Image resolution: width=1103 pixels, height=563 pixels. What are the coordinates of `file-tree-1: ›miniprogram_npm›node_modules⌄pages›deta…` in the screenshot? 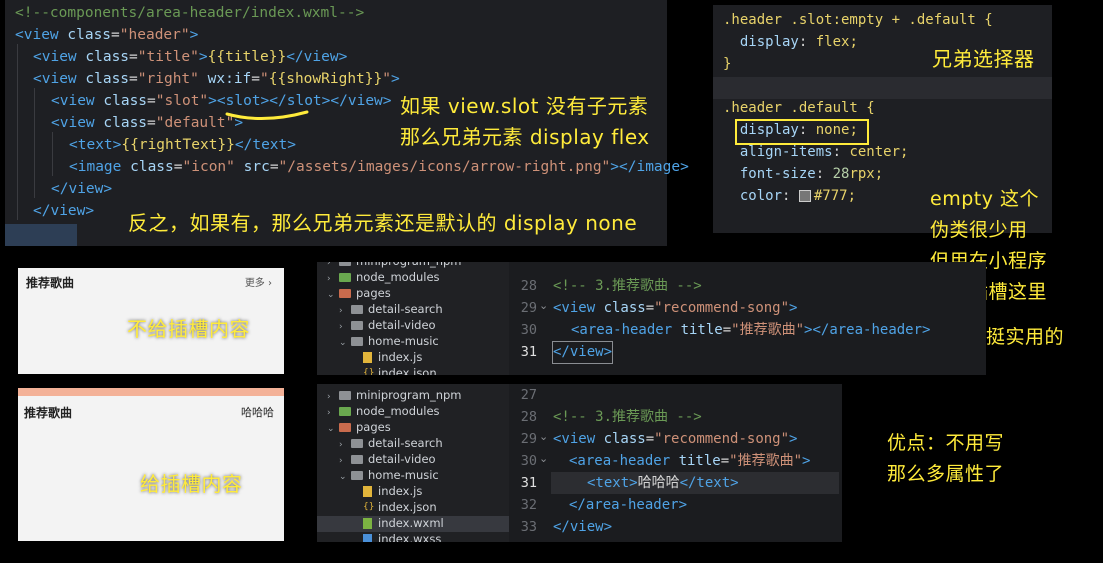 It's located at (413, 318).